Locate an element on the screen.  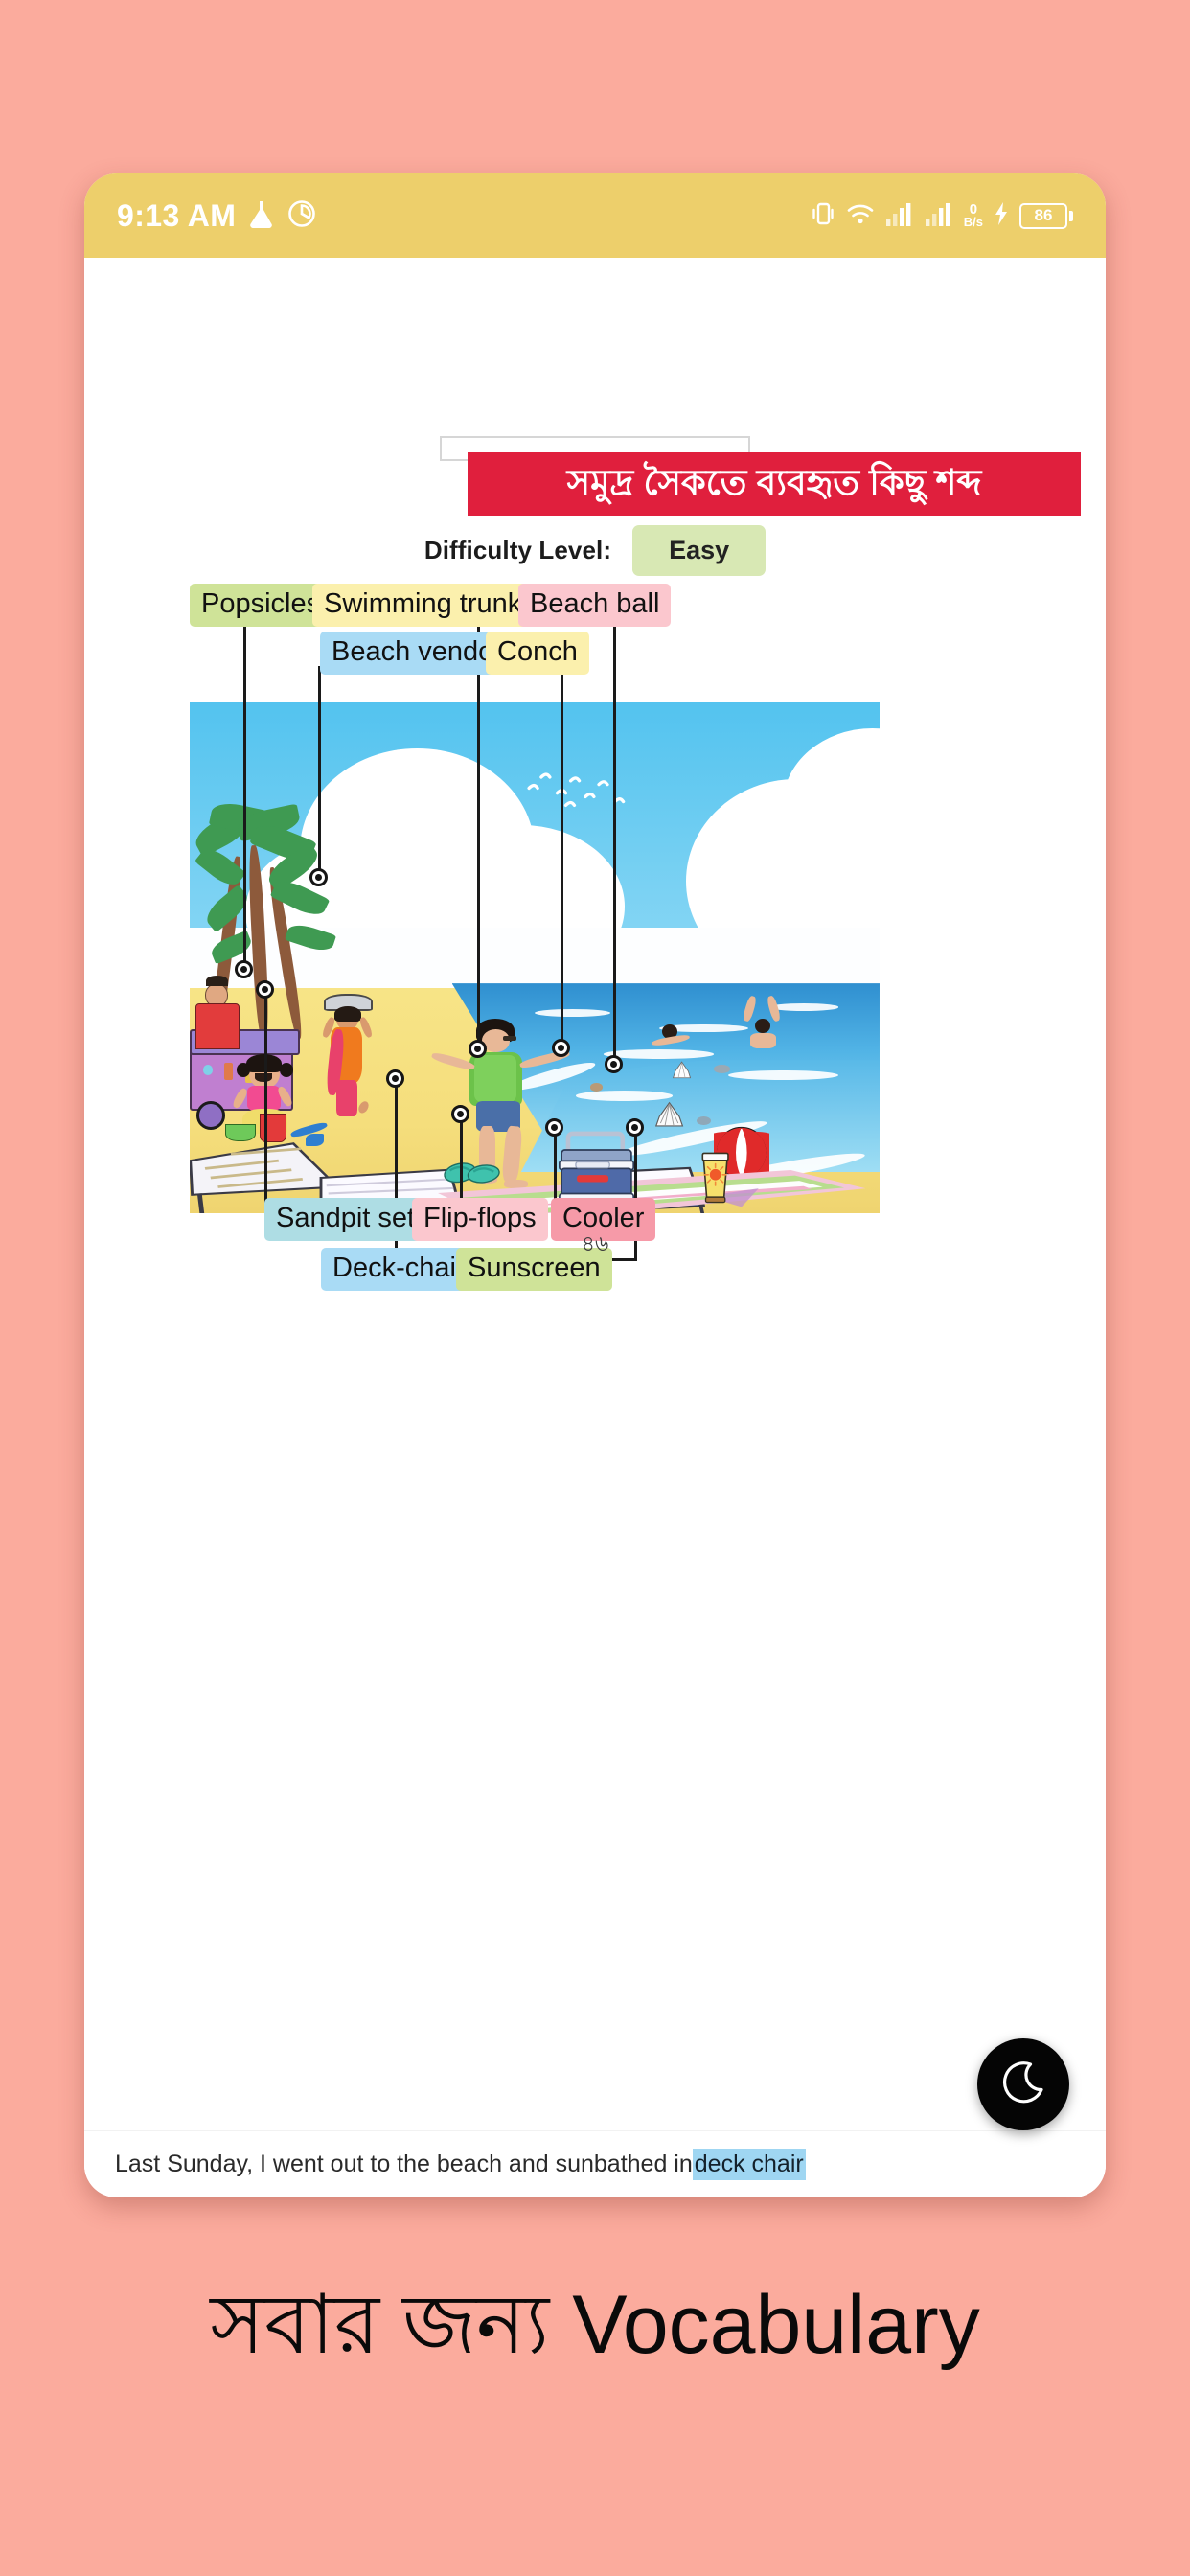
flip-flops is located at coordinates (473, 1171).